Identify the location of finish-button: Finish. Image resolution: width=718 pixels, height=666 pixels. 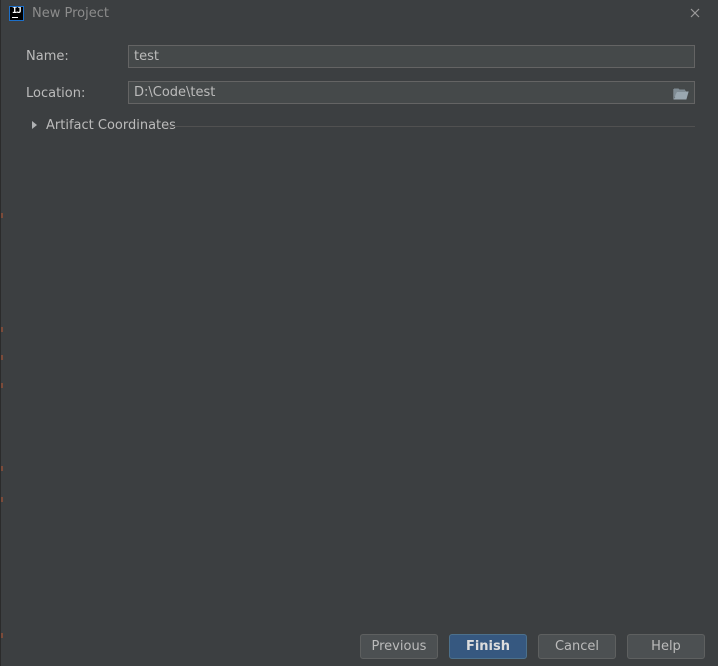
(488, 646).